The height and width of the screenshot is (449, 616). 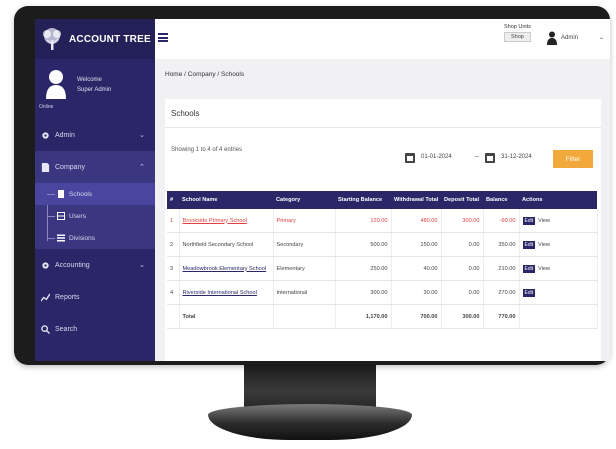 What do you see at coordinates (462, 221) in the screenshot?
I see `row-deposit-total: 300.00` at bounding box center [462, 221].